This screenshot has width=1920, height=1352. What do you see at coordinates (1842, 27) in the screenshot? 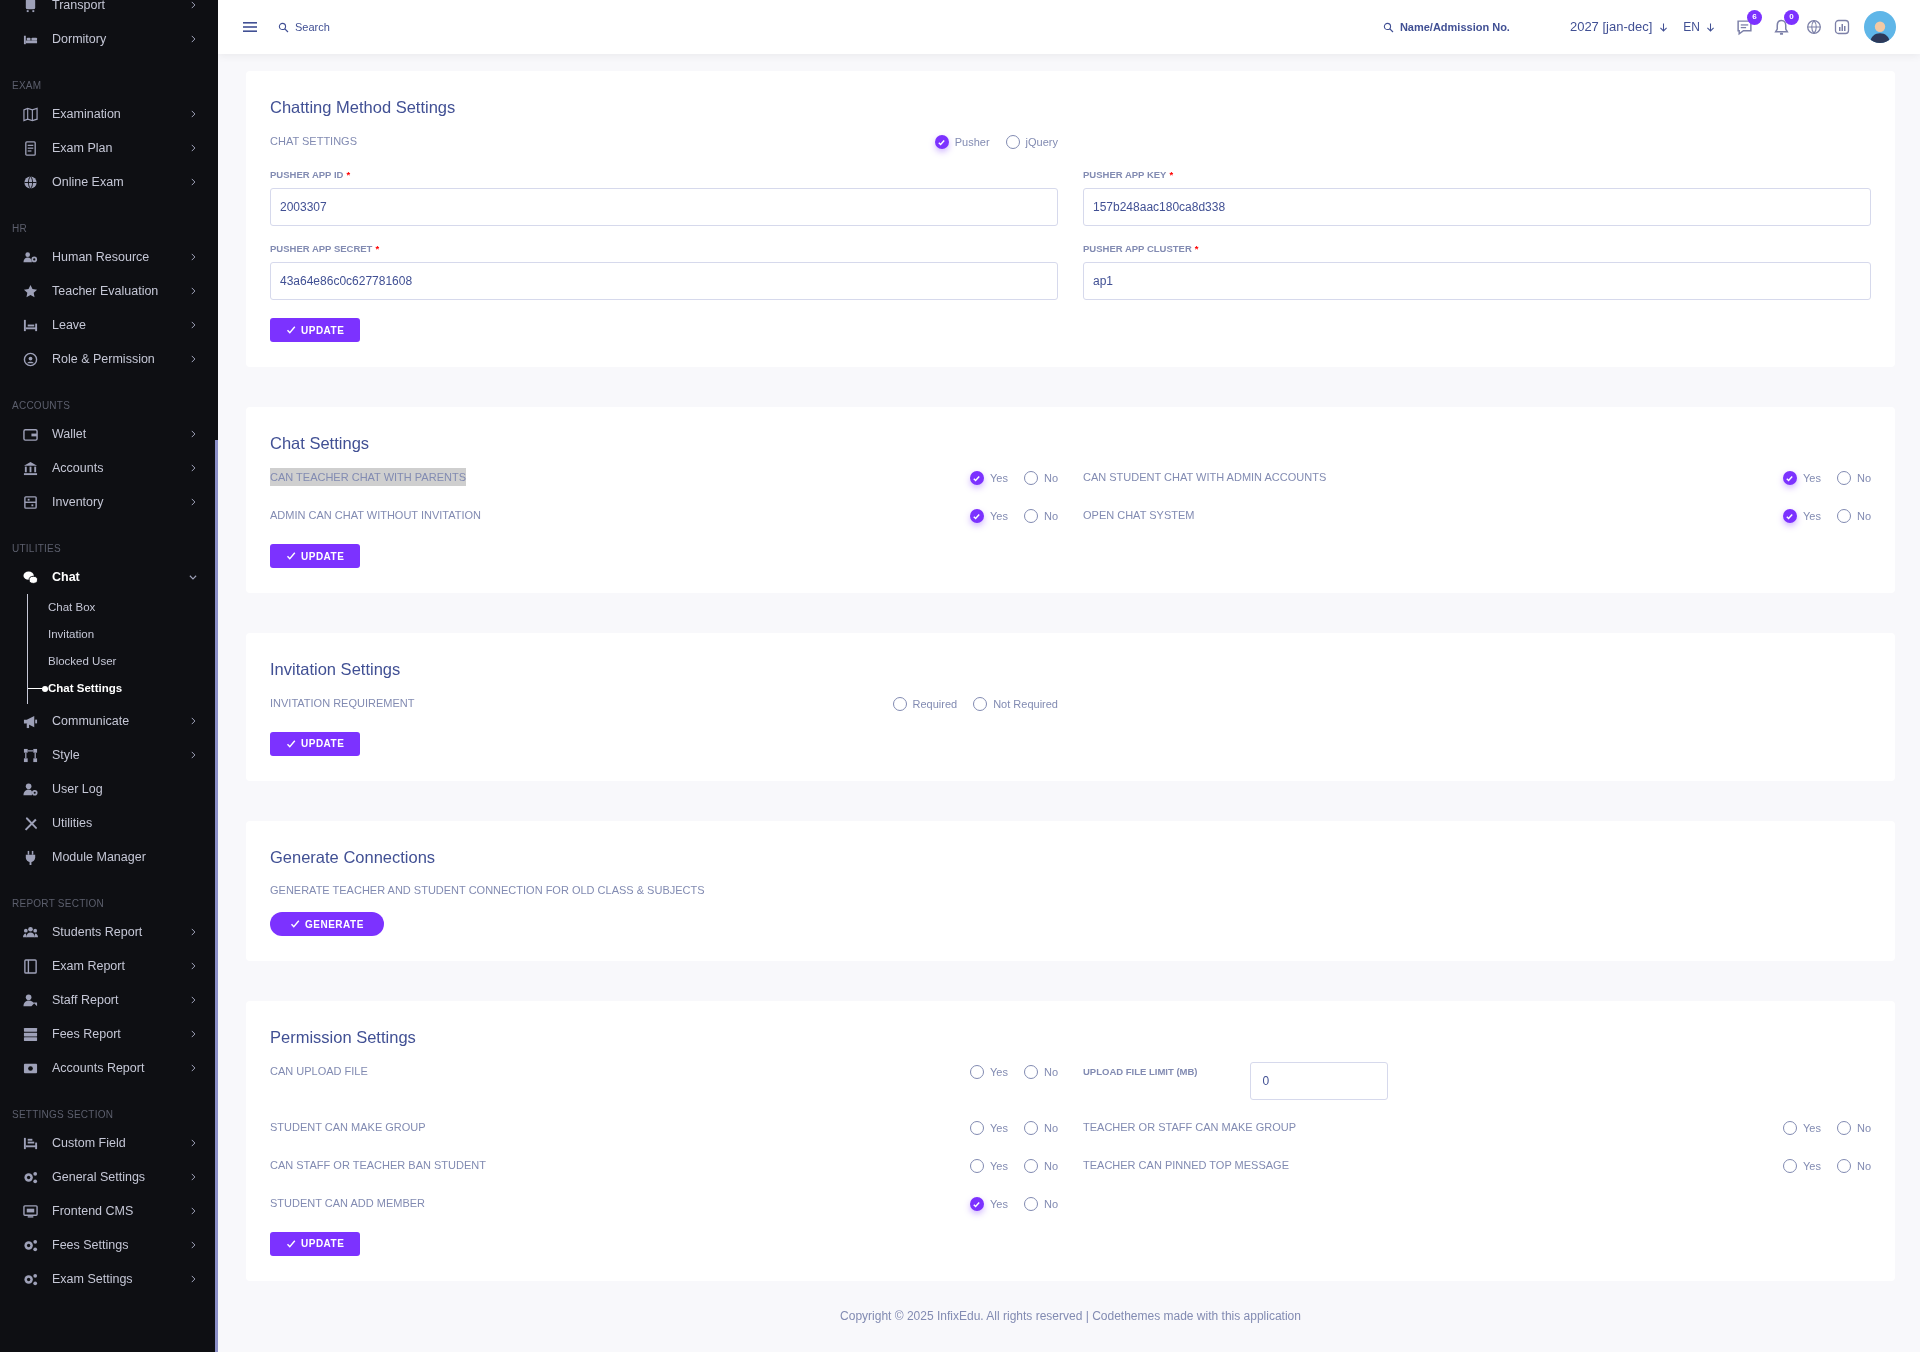
I see `stats-button` at bounding box center [1842, 27].